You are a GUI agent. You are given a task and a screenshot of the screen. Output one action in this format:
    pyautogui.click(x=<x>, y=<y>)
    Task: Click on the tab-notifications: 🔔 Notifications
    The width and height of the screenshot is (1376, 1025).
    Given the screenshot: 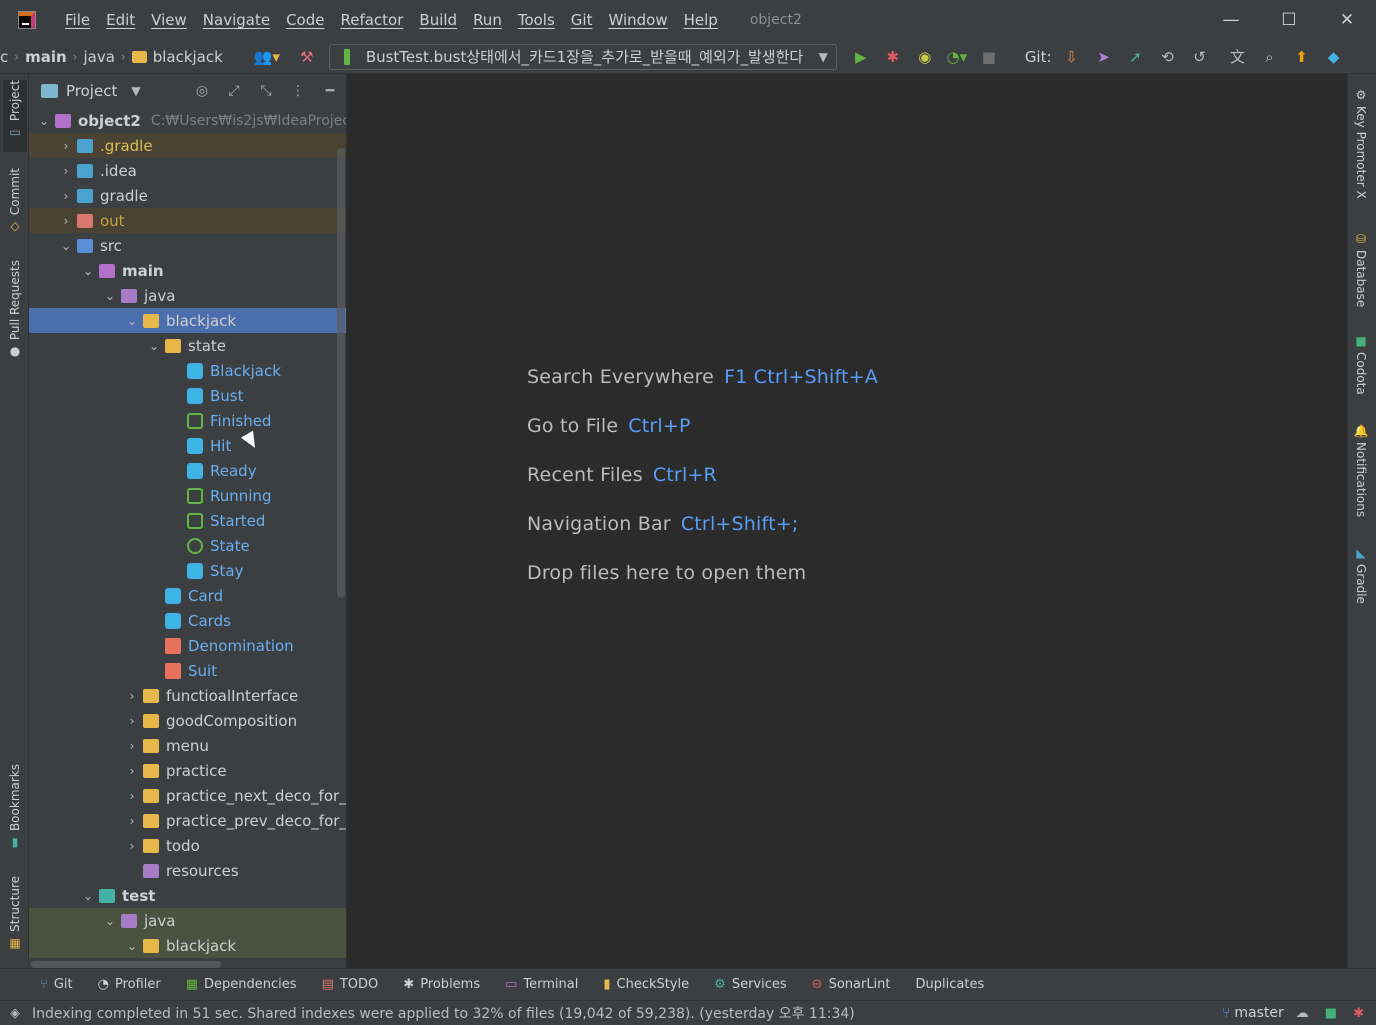 What is the action you would take?
    pyautogui.click(x=1361, y=474)
    